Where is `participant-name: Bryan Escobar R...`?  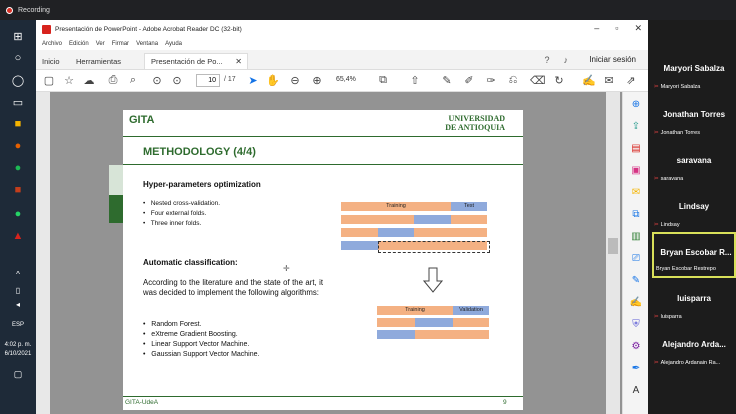
participant-name: Bryan Escobar R... is located at coordinates (696, 252).